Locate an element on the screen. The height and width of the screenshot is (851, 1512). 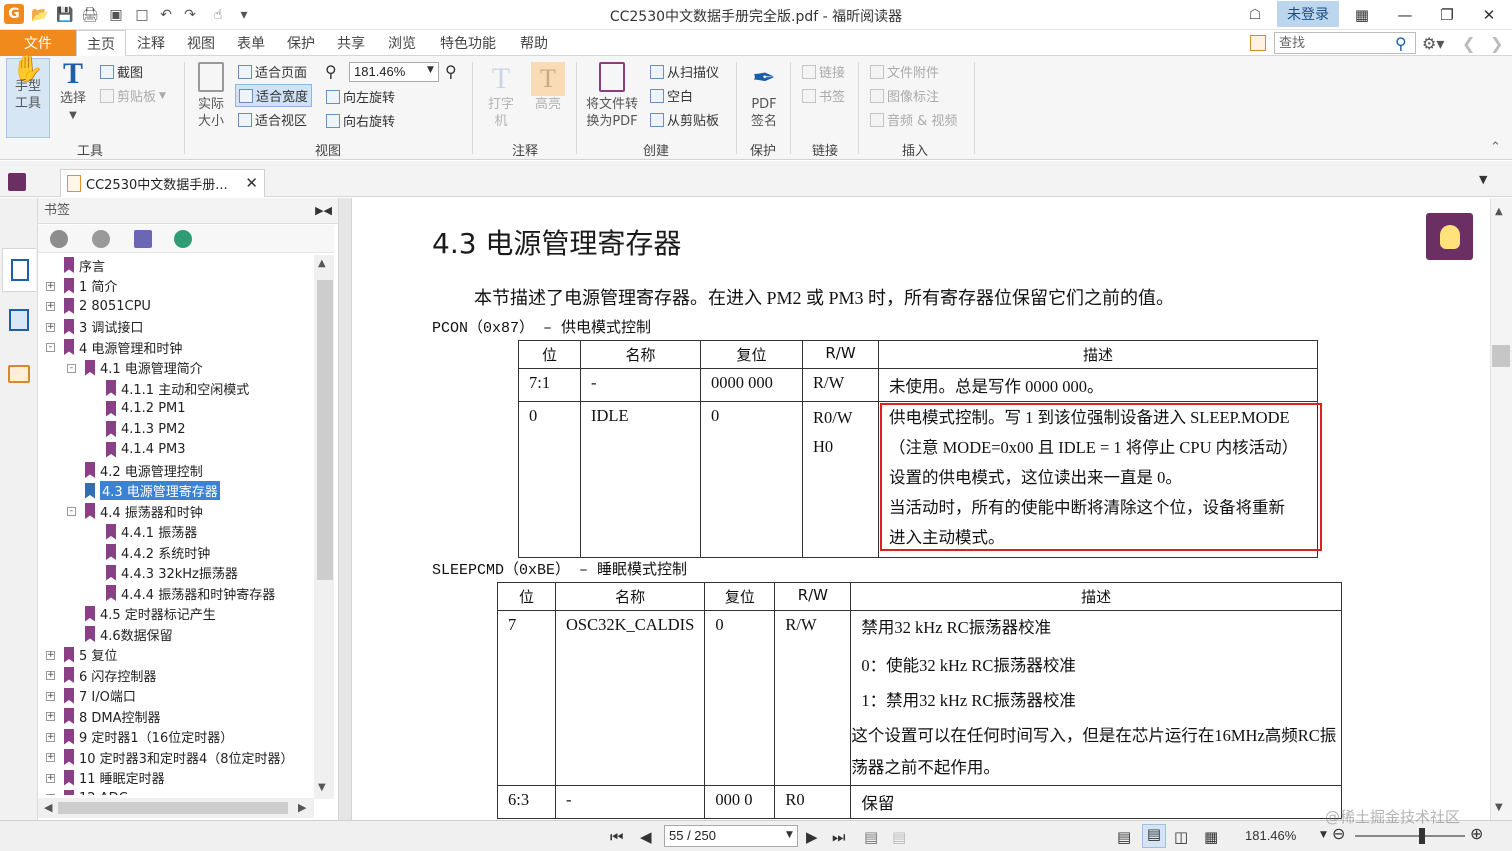
redo-icon: ↷ is located at coordinates (190, 15).